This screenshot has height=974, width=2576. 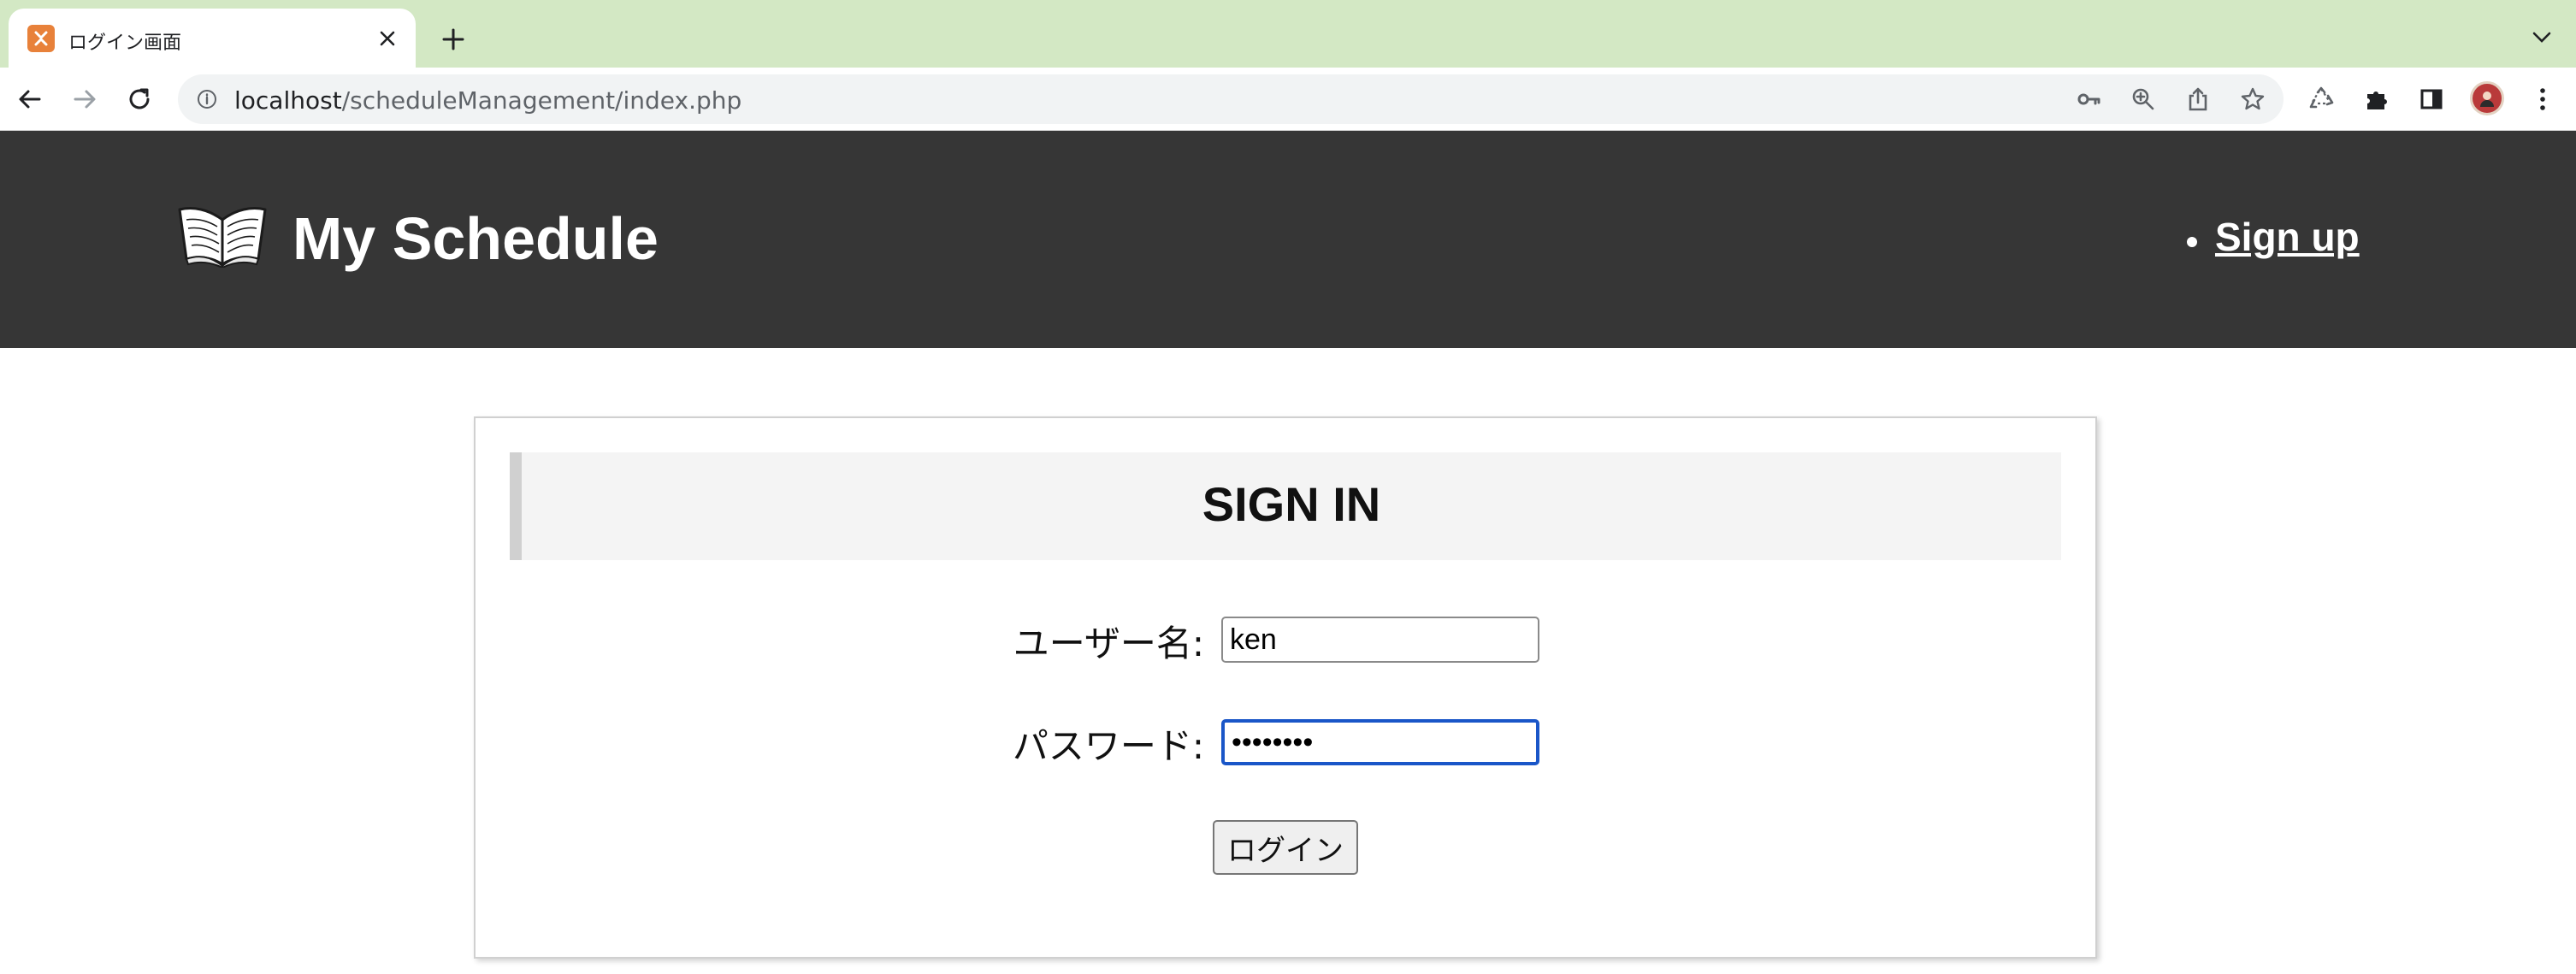 I want to click on back-icon, so click(x=30, y=99).